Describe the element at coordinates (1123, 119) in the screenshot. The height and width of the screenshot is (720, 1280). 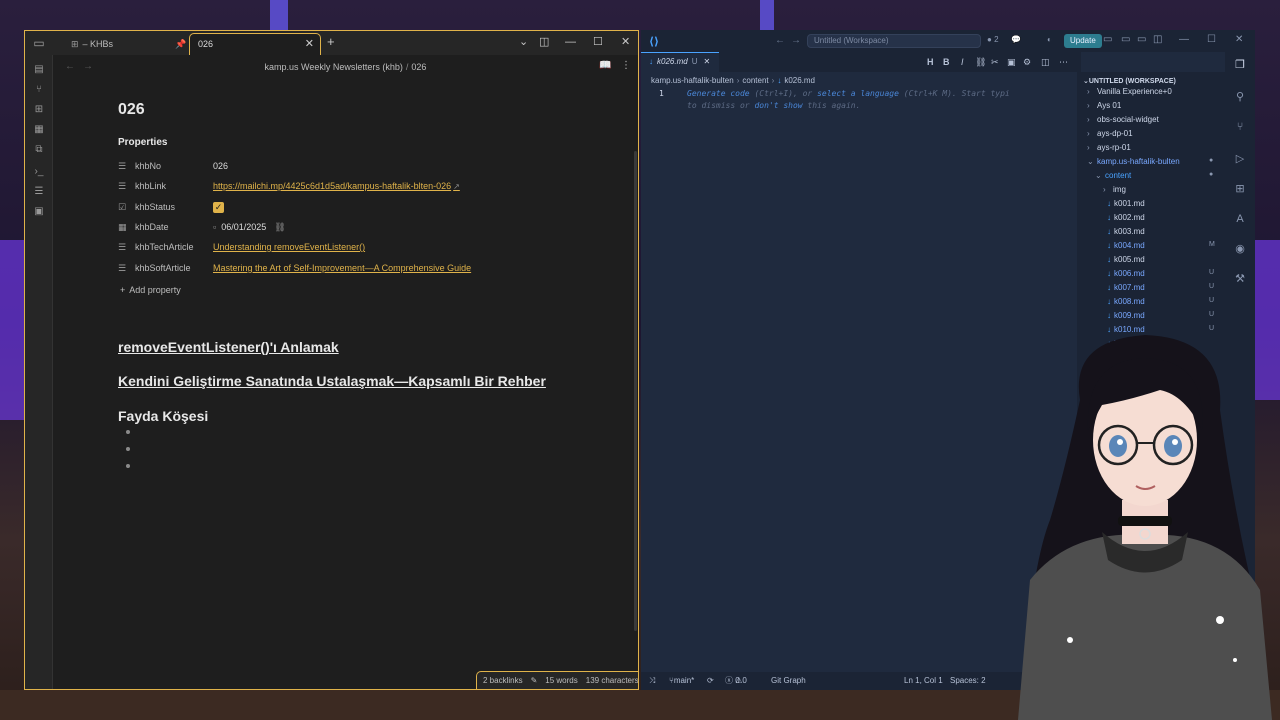
I see `tree-folder: › obs-social-widget` at that location.